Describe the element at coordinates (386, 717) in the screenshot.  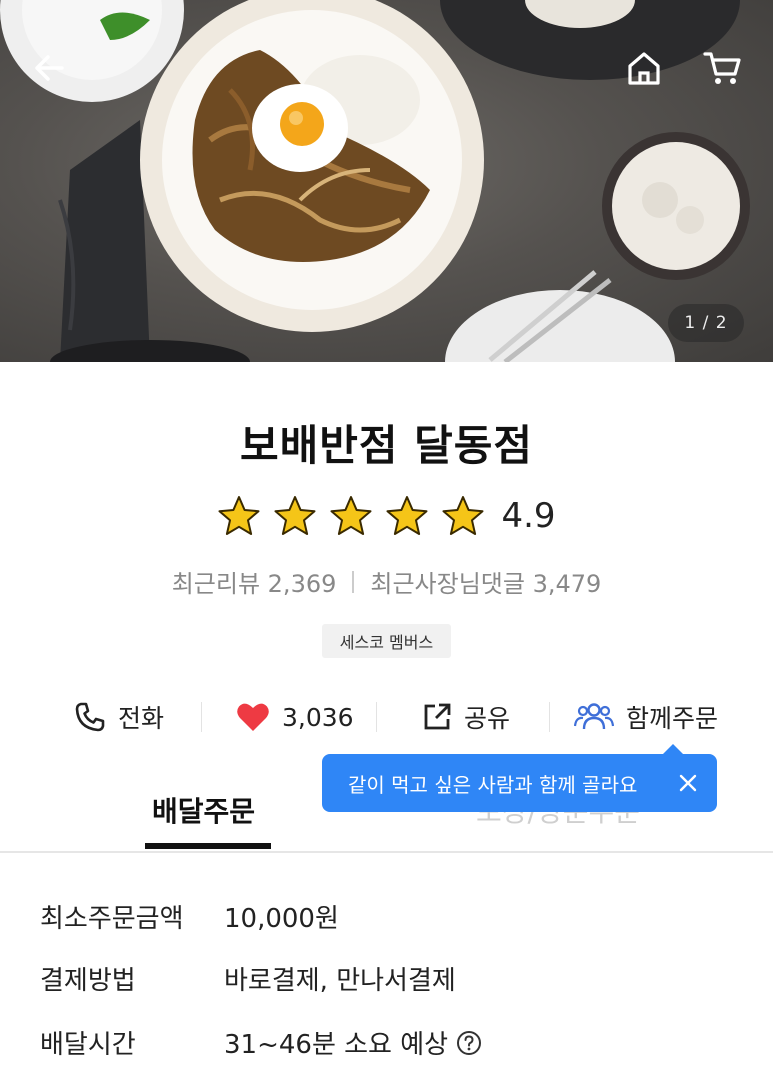
I see `action-row: 전화 3,036 공유 함께주문` at that location.